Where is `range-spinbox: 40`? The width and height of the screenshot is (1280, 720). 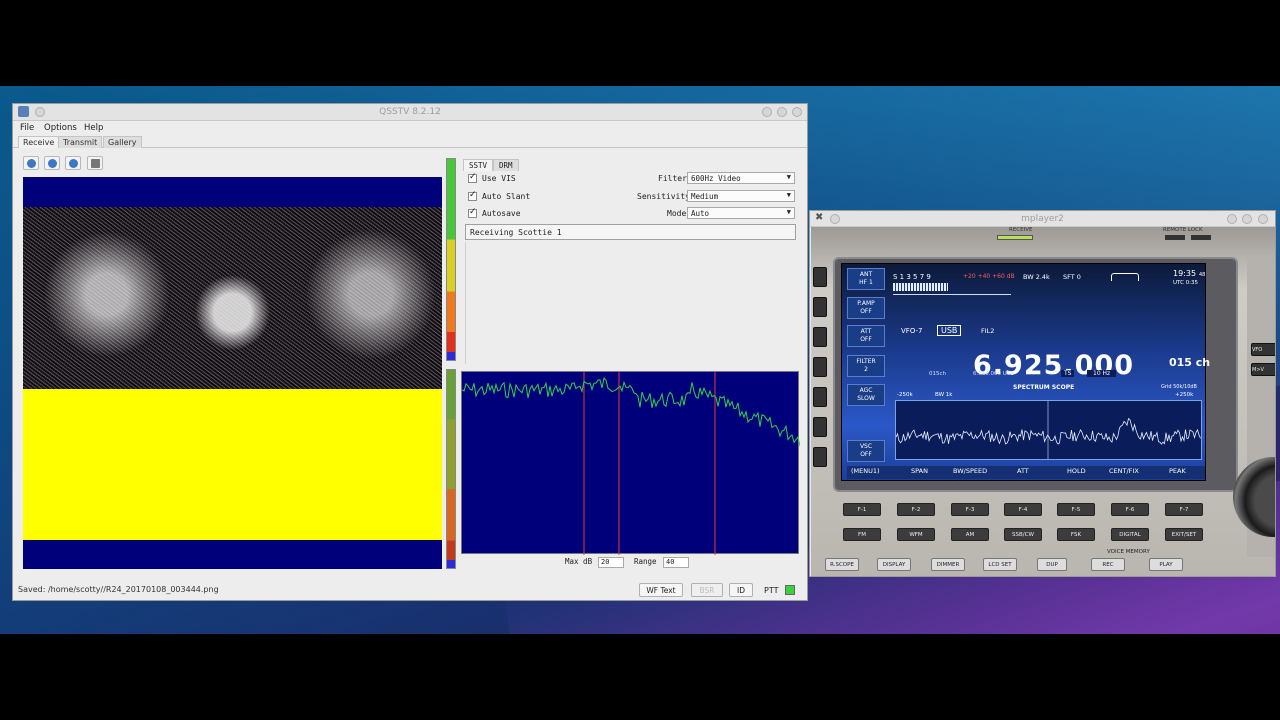
range-spinbox: 40 is located at coordinates (676, 562).